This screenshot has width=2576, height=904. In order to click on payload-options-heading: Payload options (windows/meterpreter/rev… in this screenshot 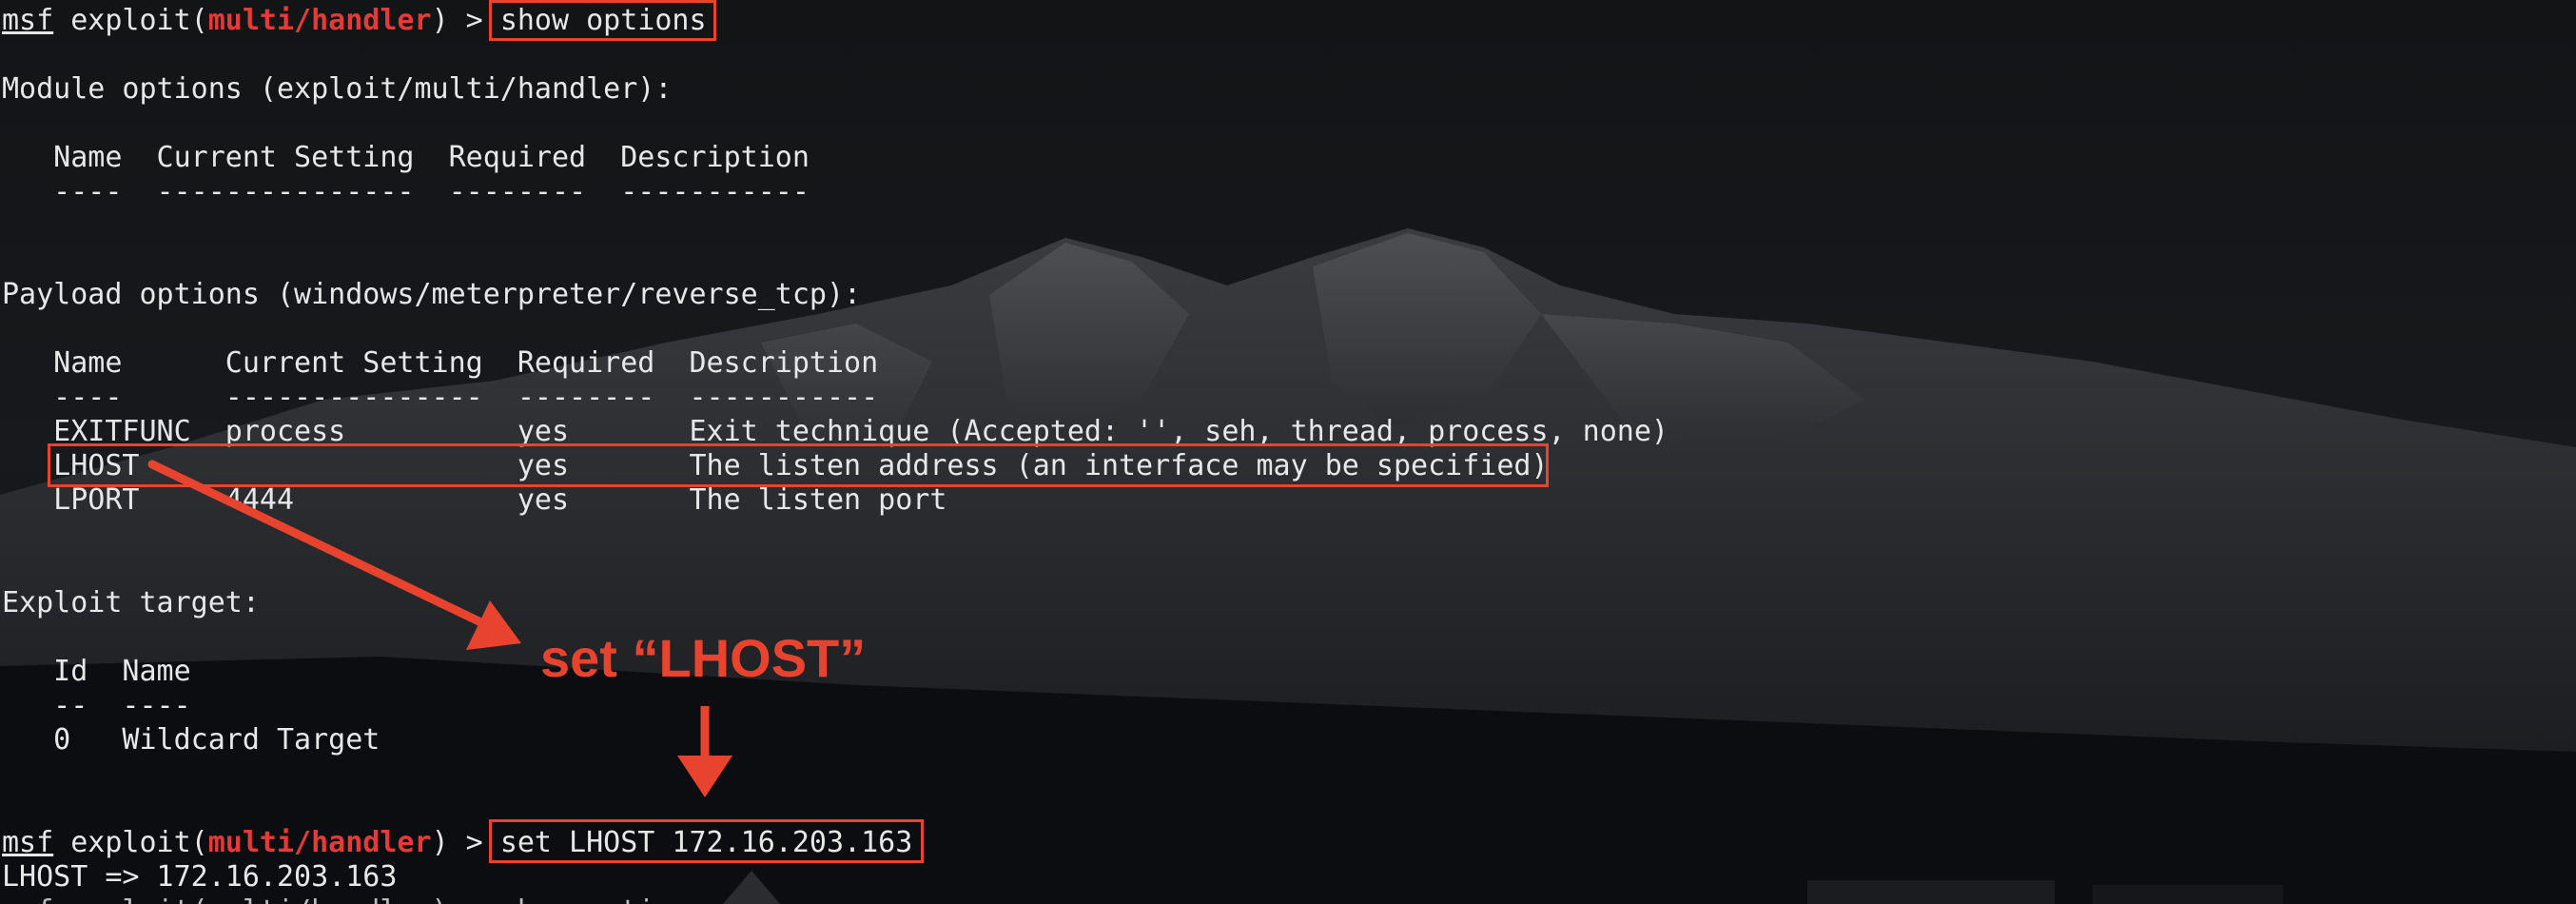, I will do `click(432, 295)`.